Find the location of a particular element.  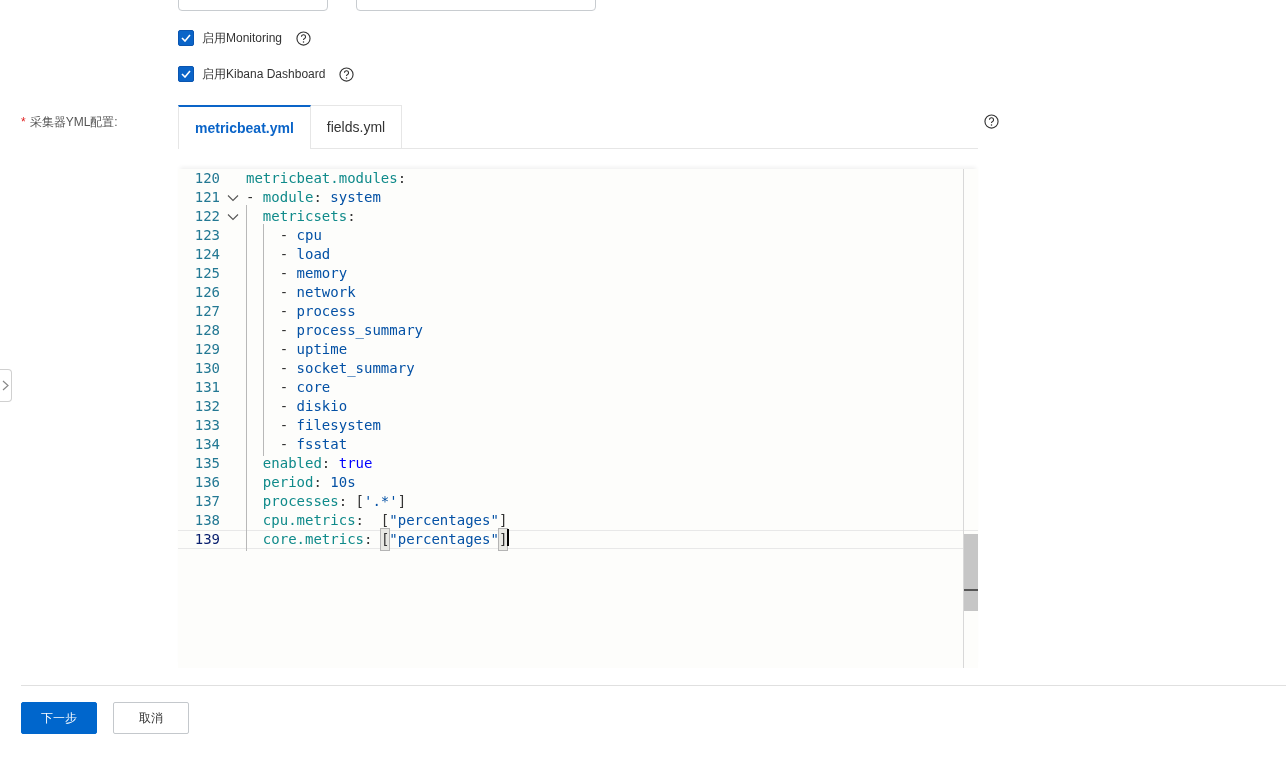

code-token: memory is located at coordinates (322, 273).